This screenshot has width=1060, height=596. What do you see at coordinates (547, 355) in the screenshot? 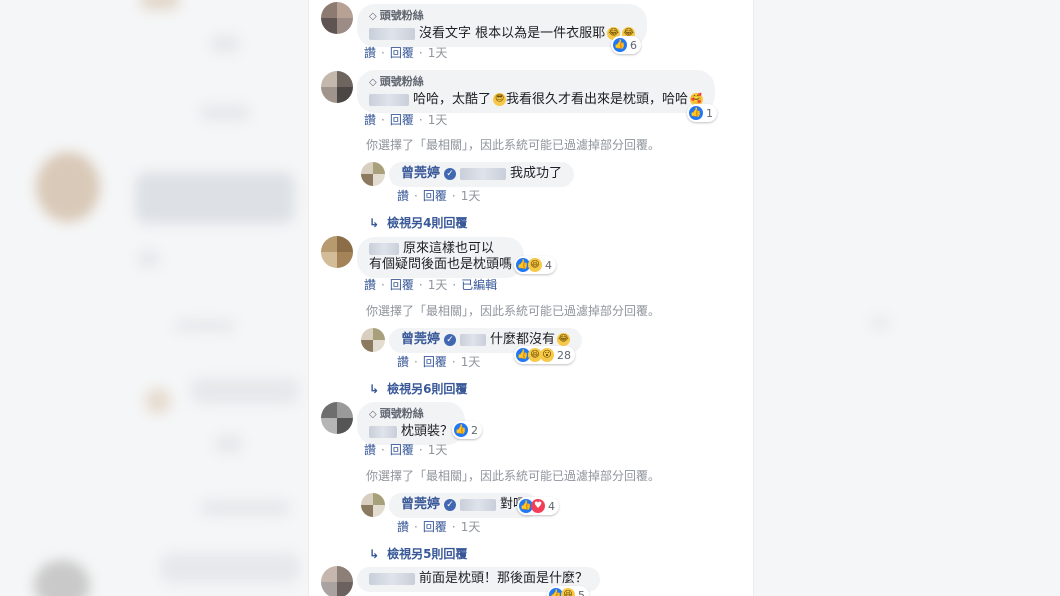
I see `wow-reaction-icon: 😮` at bounding box center [547, 355].